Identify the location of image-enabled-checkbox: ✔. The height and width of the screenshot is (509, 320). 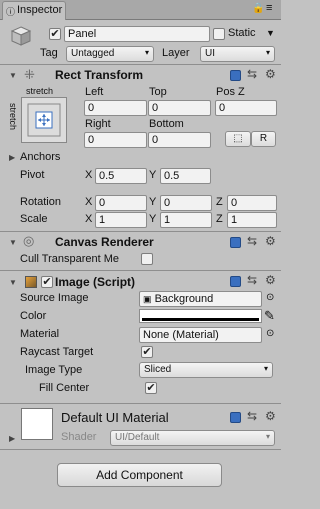
(47, 282).